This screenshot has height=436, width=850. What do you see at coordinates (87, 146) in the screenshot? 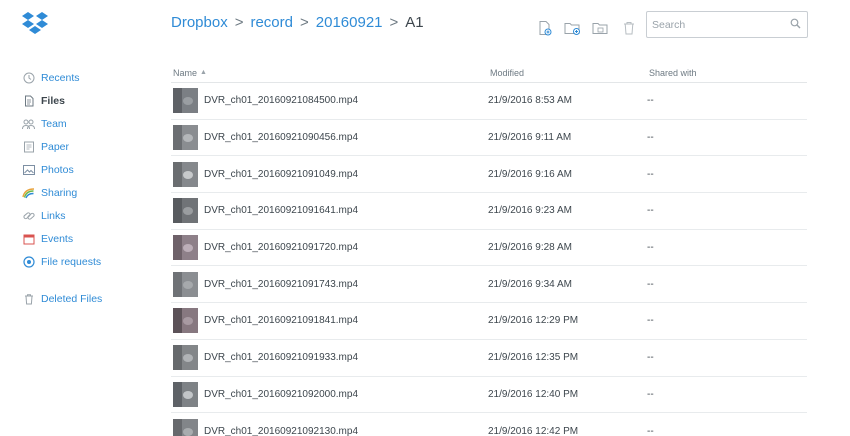
I see `sidebar-item-paper: Paper` at bounding box center [87, 146].